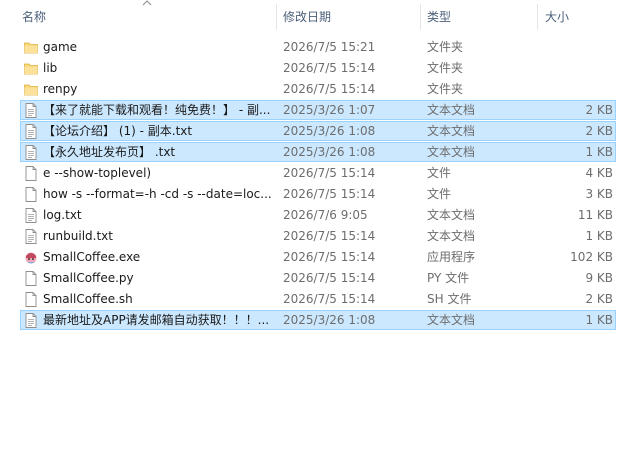 The width and height of the screenshot is (618, 475). I want to click on file-name: log.txt, so click(62, 215).